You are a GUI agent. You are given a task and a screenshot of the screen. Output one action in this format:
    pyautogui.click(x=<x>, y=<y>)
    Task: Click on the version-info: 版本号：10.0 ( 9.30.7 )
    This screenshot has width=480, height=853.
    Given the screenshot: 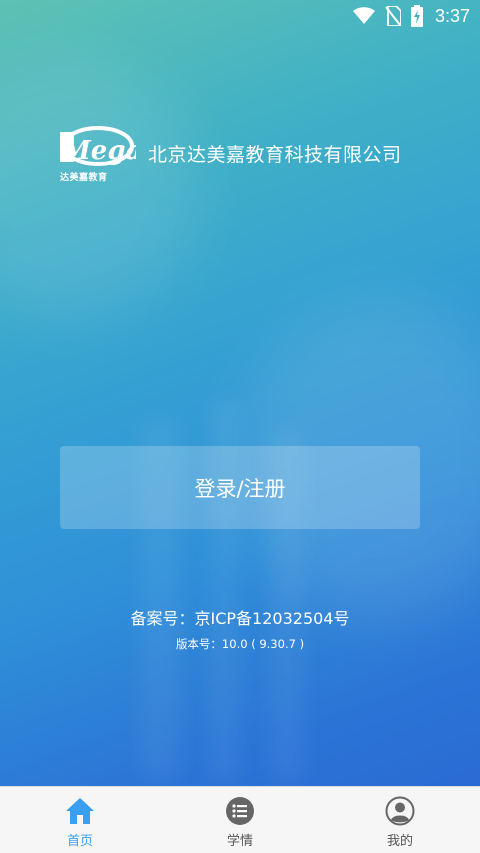 What is the action you would take?
    pyautogui.click(x=240, y=644)
    